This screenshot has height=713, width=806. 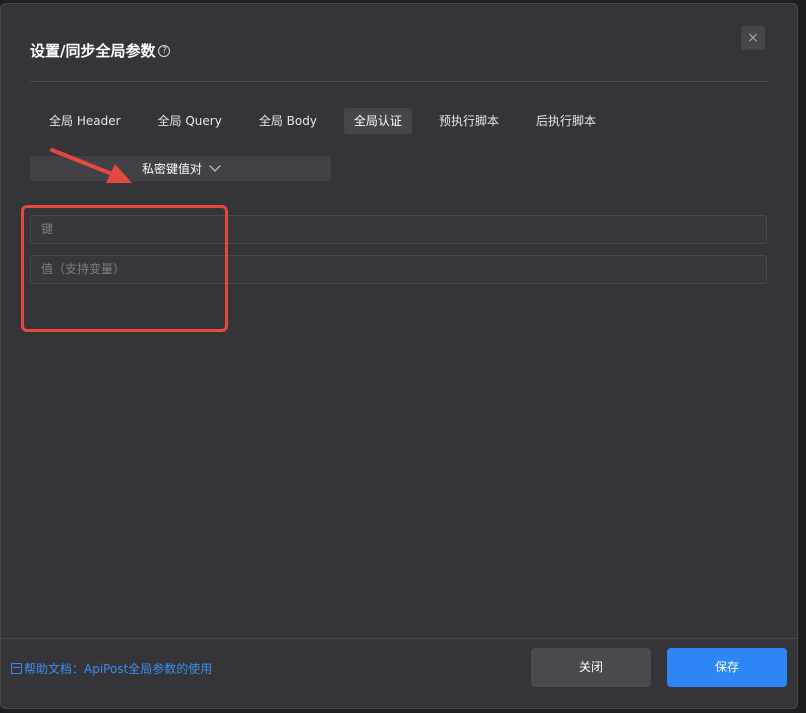 What do you see at coordinates (118, 669) in the screenshot?
I see `help-doc-link-text: 帮助文档：ApiPost全局参数的使用` at bounding box center [118, 669].